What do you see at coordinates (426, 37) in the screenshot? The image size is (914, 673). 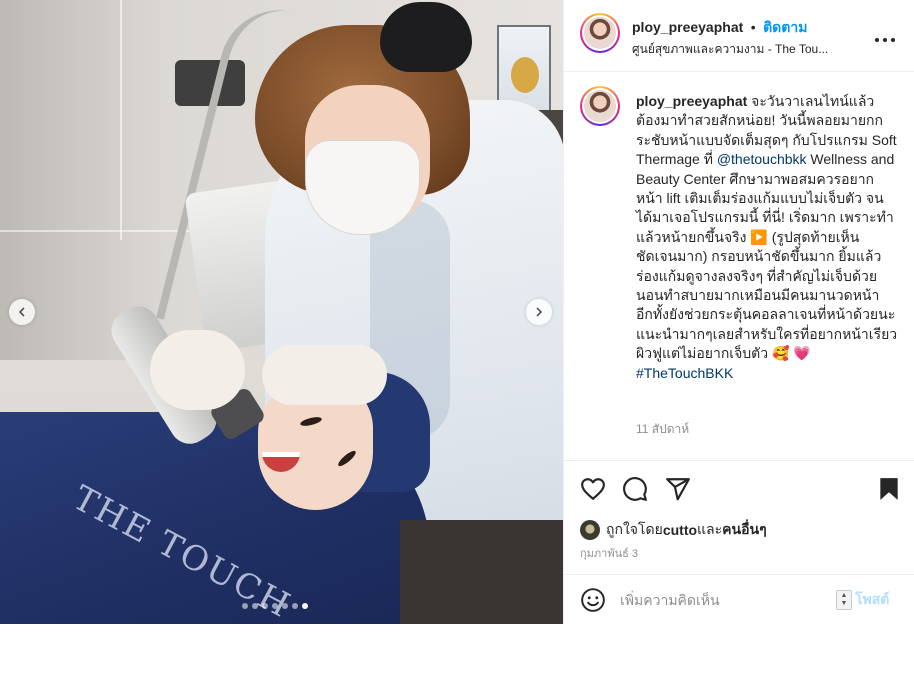 I see `hair-clip` at bounding box center [426, 37].